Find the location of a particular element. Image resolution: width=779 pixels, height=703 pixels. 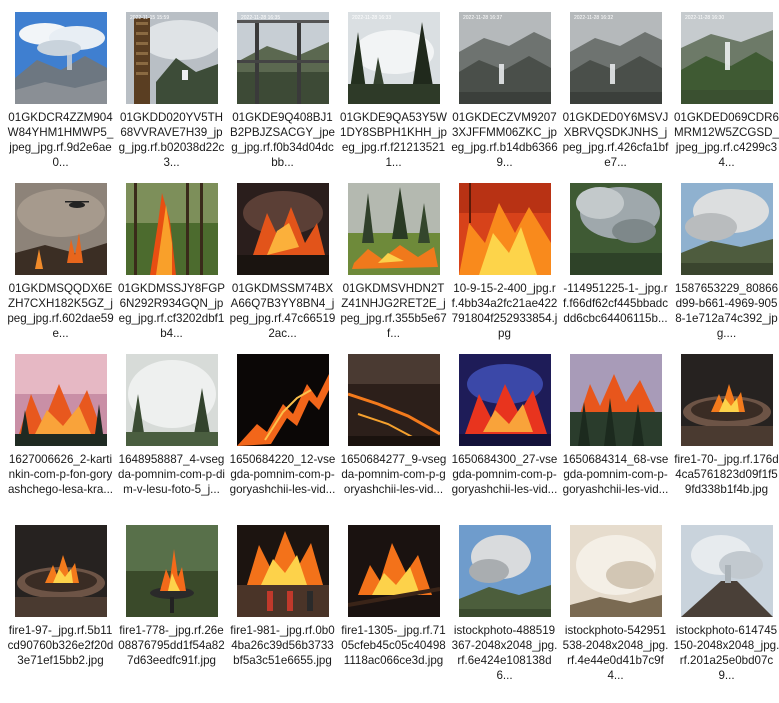

image-thumbnail: 2022-11-28 16:33 is located at coordinates (393, 58).